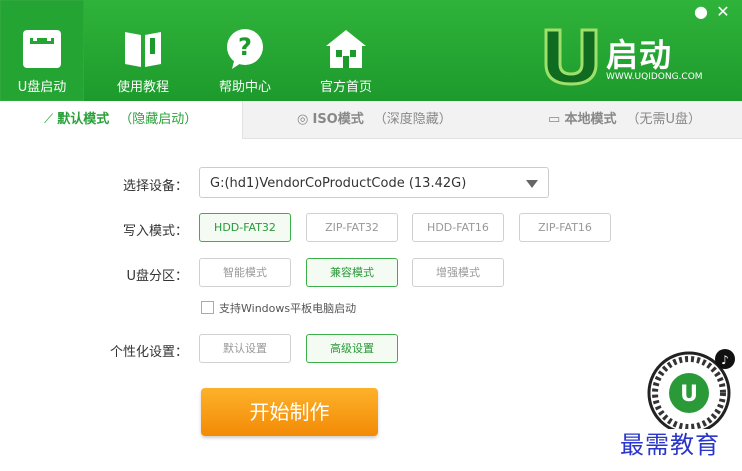 This screenshot has height=471, width=742. I want to click on nav-homepage-label: 官方首页, so click(345, 87).